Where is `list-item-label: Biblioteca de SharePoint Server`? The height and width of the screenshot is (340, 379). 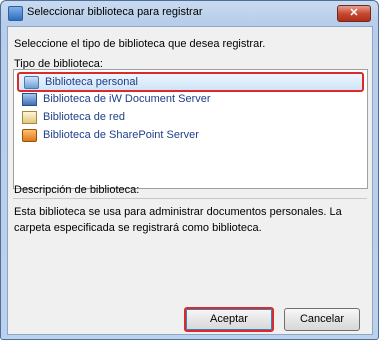
list-item-label: Biblioteca de SharePoint Server is located at coordinates (121, 135).